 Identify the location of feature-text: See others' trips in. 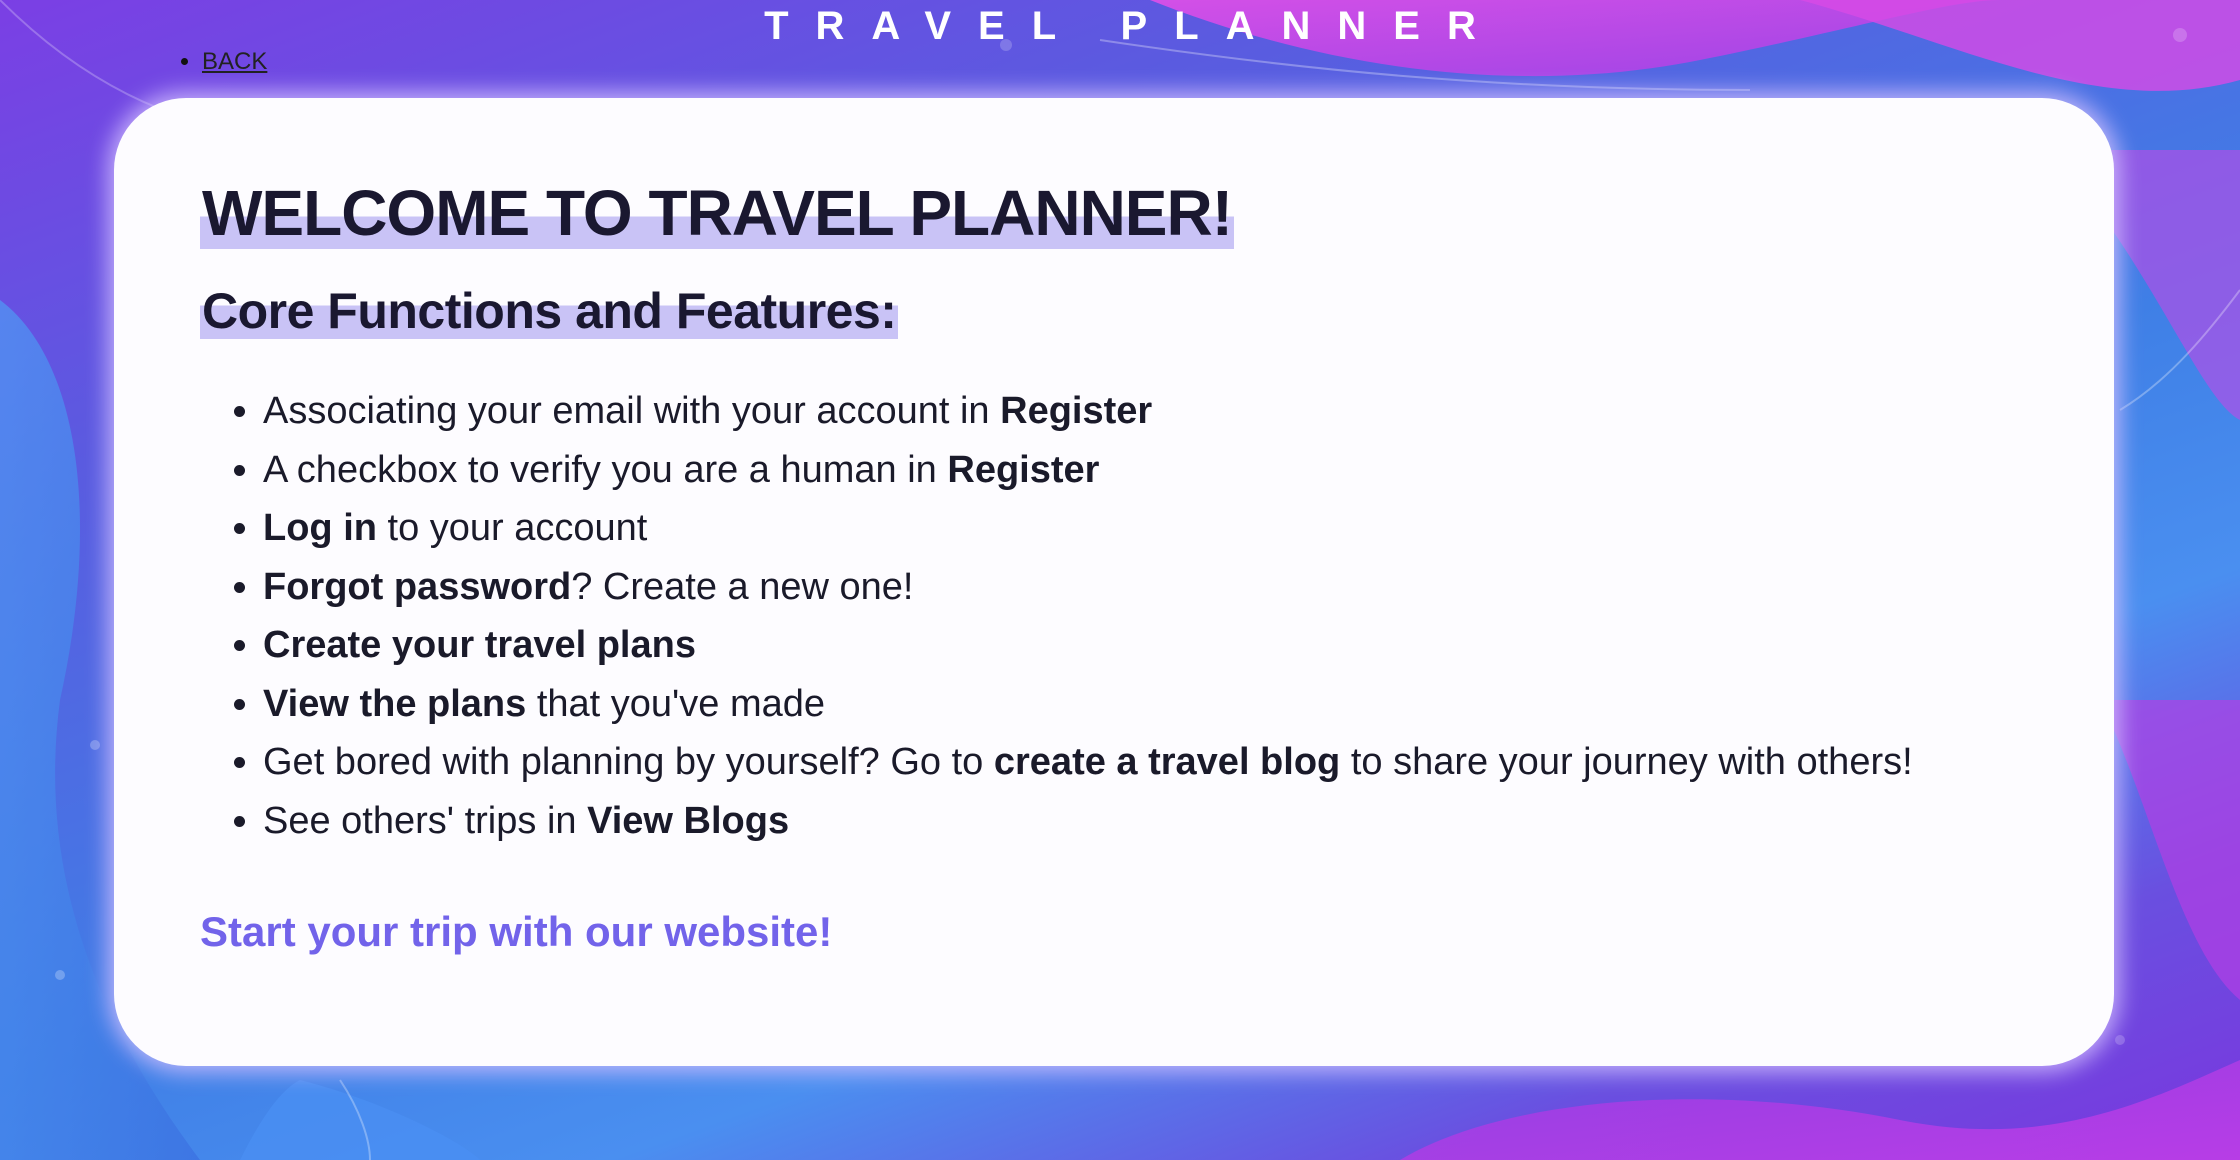
(425, 820).